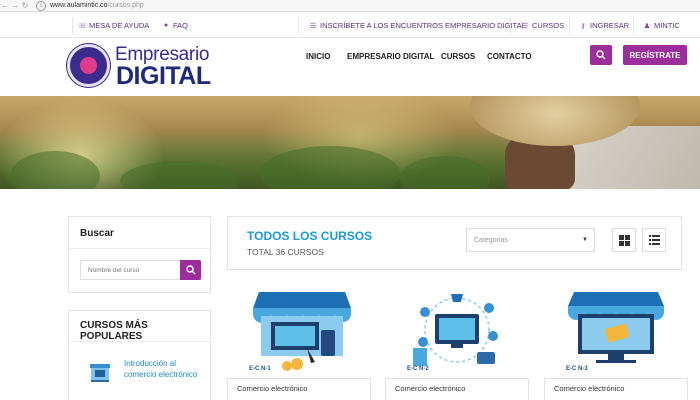  I want to click on caret-down-icon: ▼, so click(585, 240).